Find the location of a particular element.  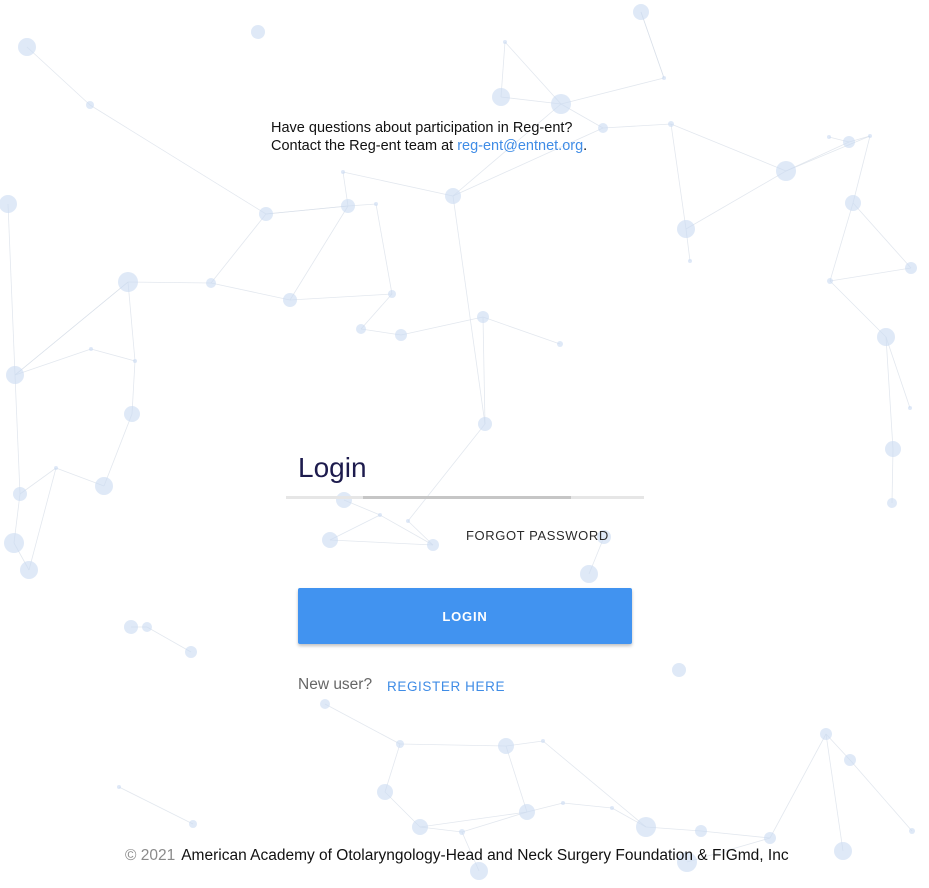

login-title: Login is located at coordinates (332, 467).